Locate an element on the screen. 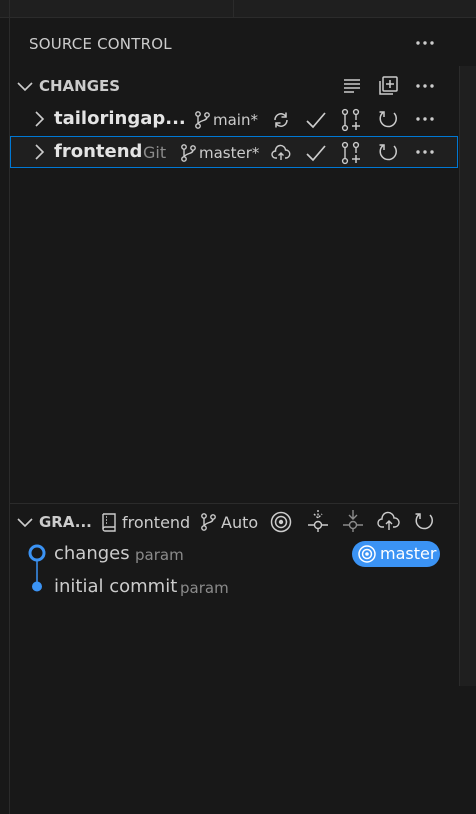 This screenshot has height=814, width=476. editor-edge is located at coordinates (467, 376).